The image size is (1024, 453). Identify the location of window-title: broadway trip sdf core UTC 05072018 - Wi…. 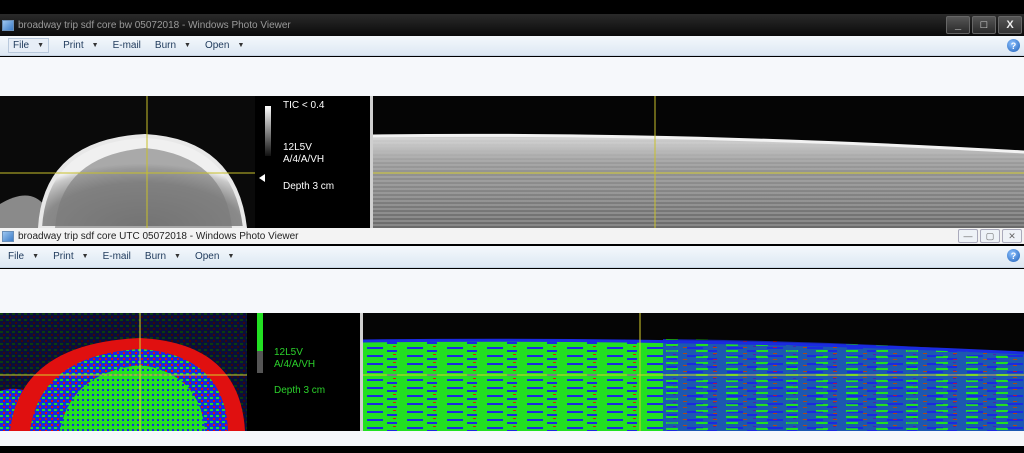
(158, 236).